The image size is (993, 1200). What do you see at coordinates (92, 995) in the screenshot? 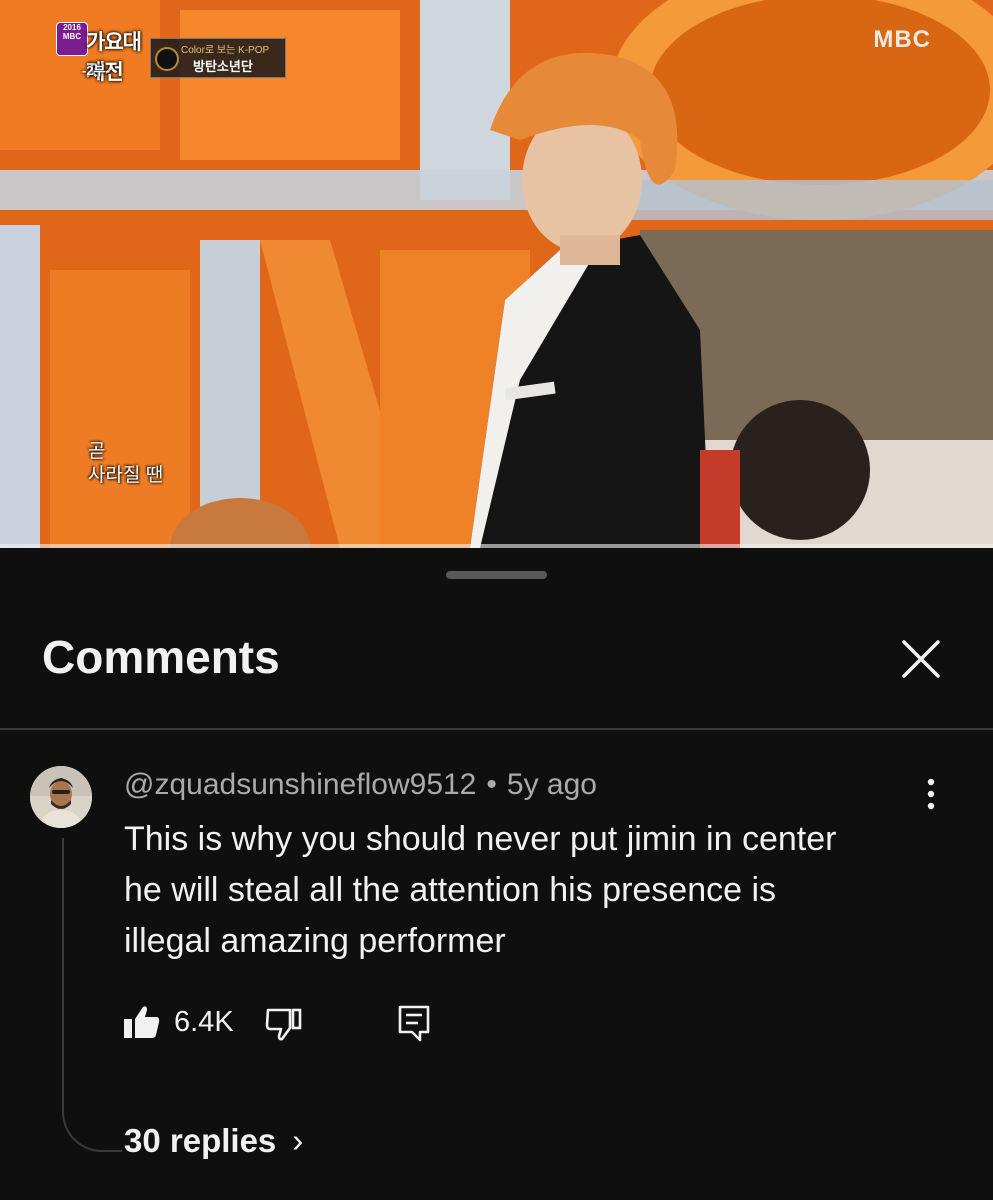
I see `thread-line` at bounding box center [92, 995].